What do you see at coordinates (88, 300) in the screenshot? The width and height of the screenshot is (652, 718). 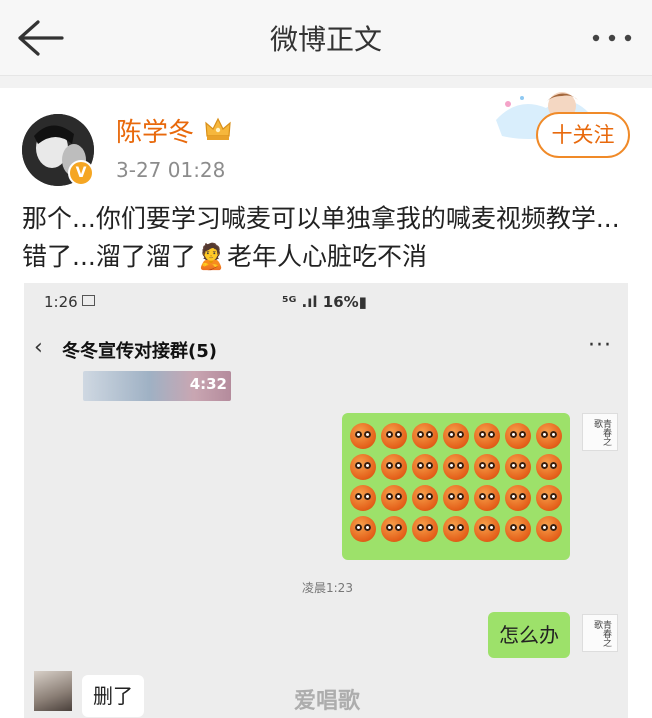 I see `image-status-icon` at bounding box center [88, 300].